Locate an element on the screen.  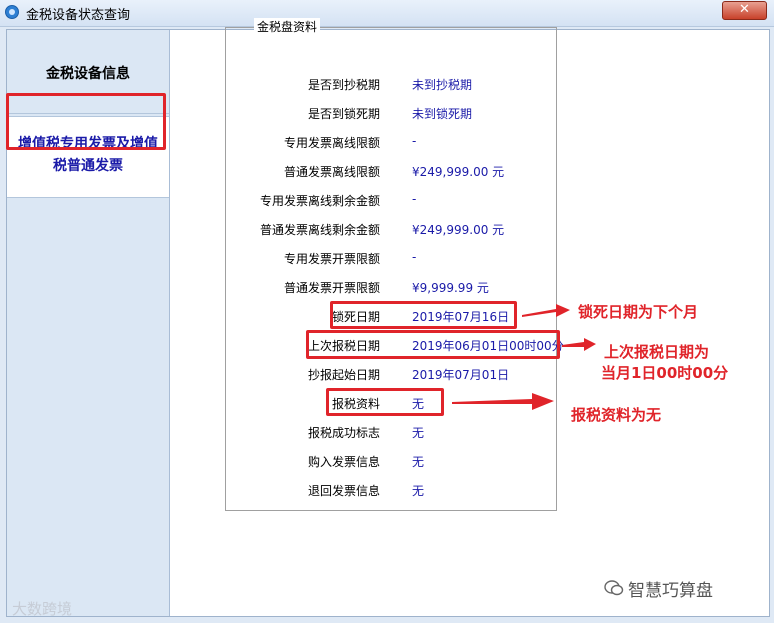
row-label: 普通发票离线限额 is located at coordinates (331, 172).